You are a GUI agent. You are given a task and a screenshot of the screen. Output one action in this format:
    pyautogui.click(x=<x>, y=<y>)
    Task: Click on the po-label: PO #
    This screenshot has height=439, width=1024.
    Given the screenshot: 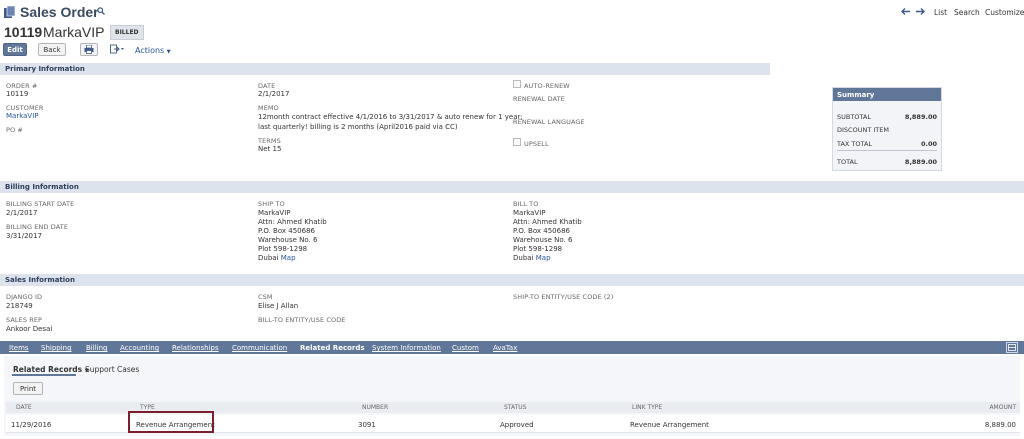 What is the action you would take?
    pyautogui.click(x=14, y=130)
    